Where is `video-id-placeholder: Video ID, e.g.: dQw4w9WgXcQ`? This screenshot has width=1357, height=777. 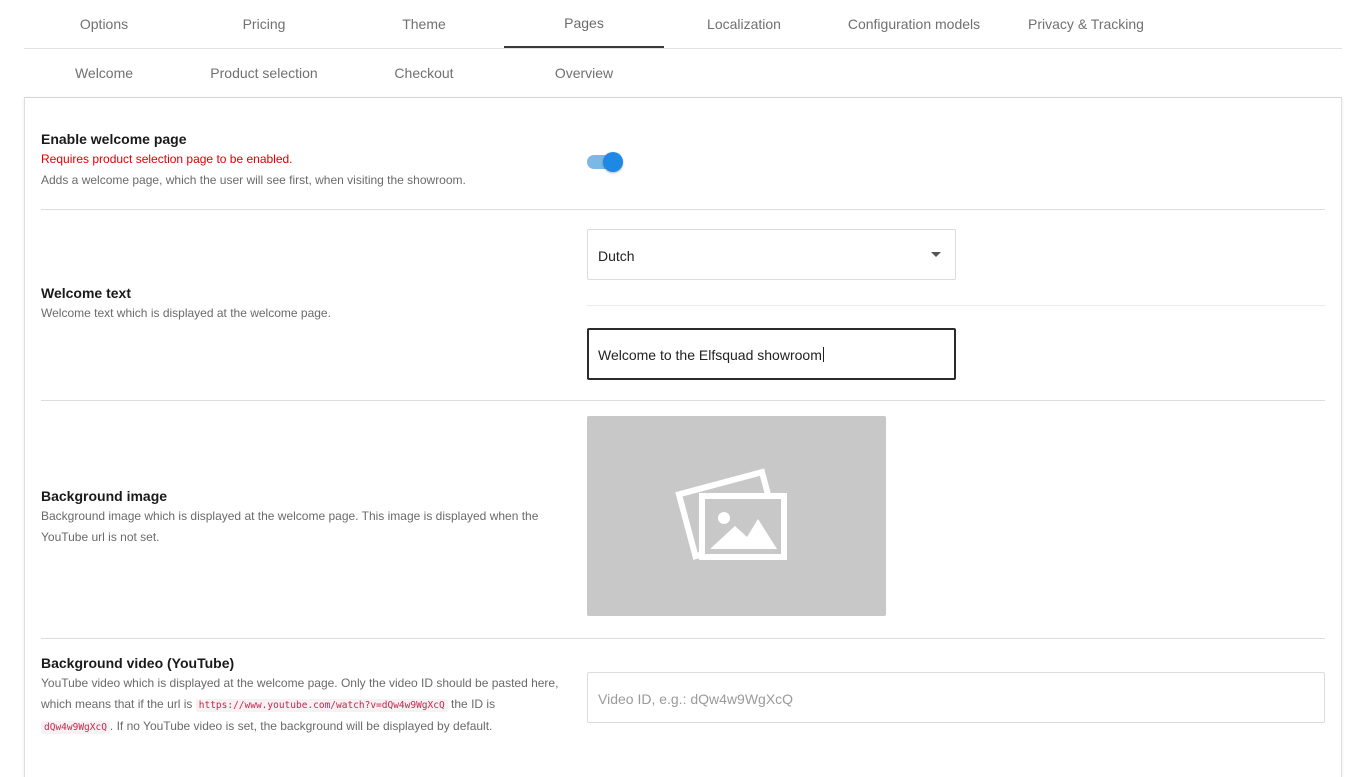 video-id-placeholder: Video ID, e.g.: dQw4w9WgXcQ is located at coordinates (696, 699).